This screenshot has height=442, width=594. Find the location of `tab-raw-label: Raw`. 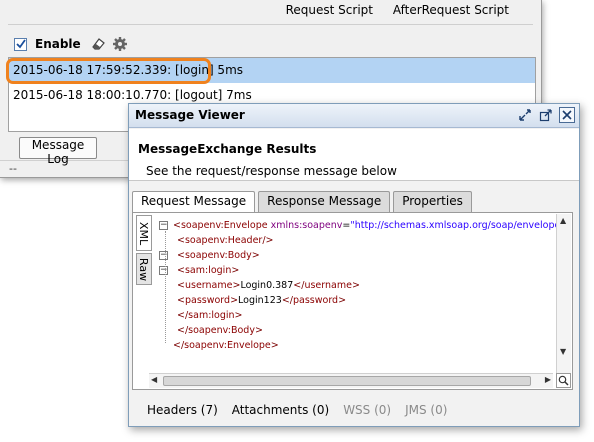

tab-raw-label: Raw is located at coordinates (144, 269).